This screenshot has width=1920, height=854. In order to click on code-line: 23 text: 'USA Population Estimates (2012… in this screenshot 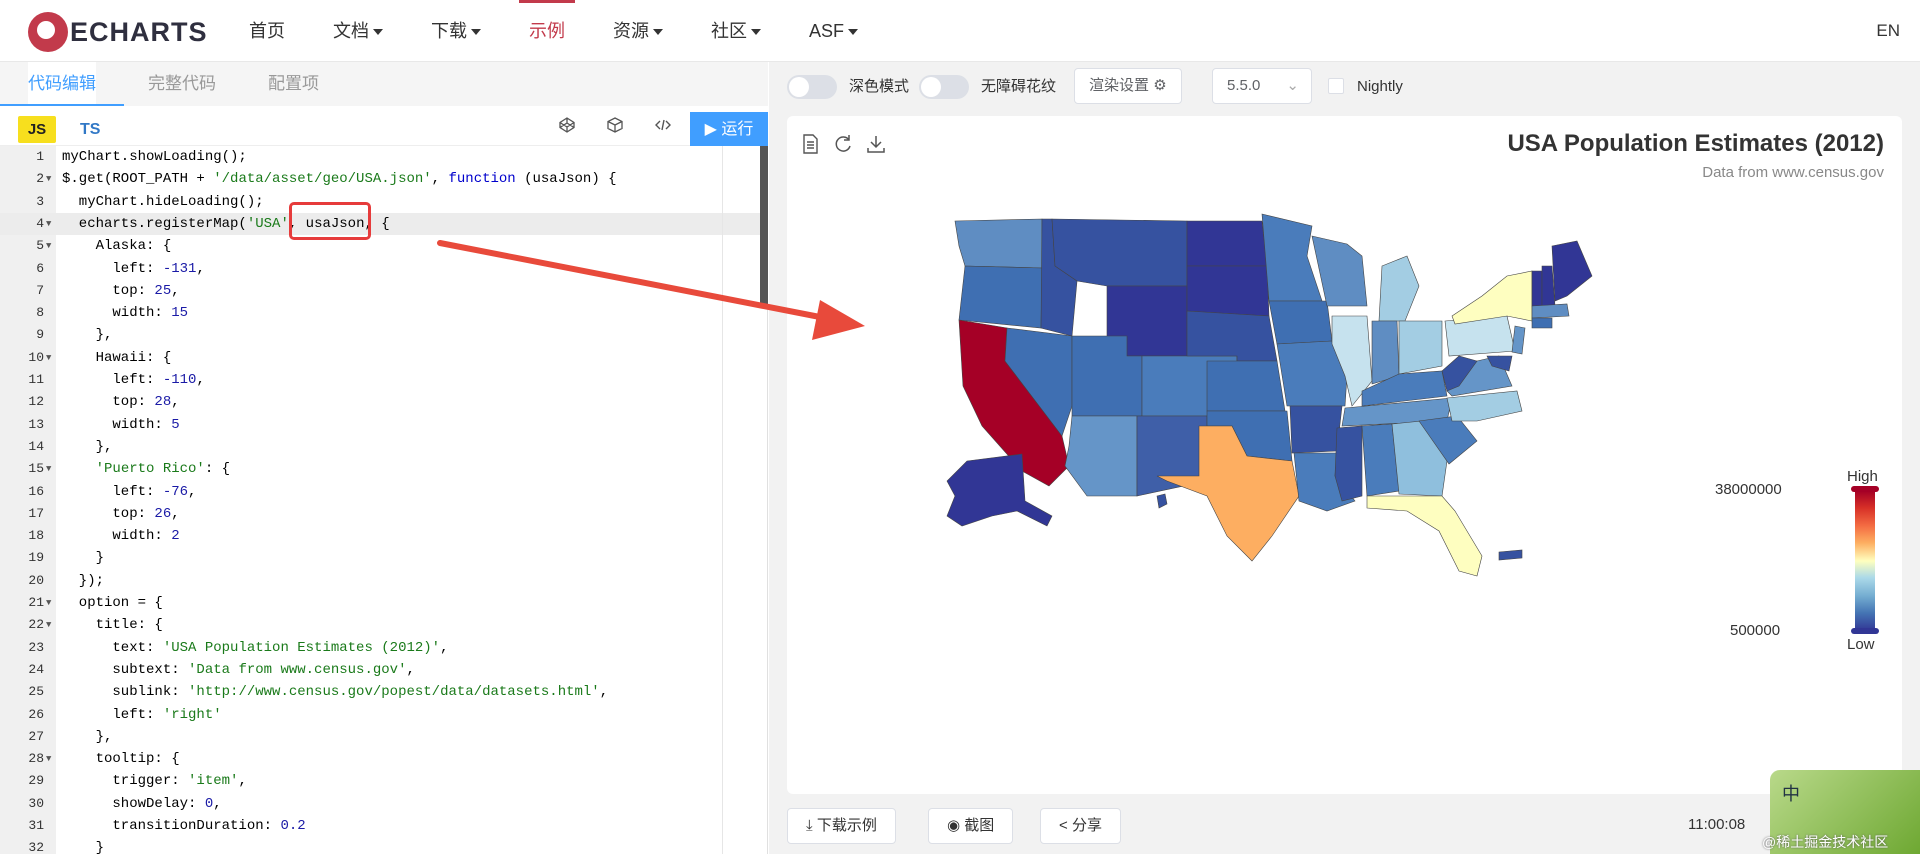, I will do `click(380, 648)`.